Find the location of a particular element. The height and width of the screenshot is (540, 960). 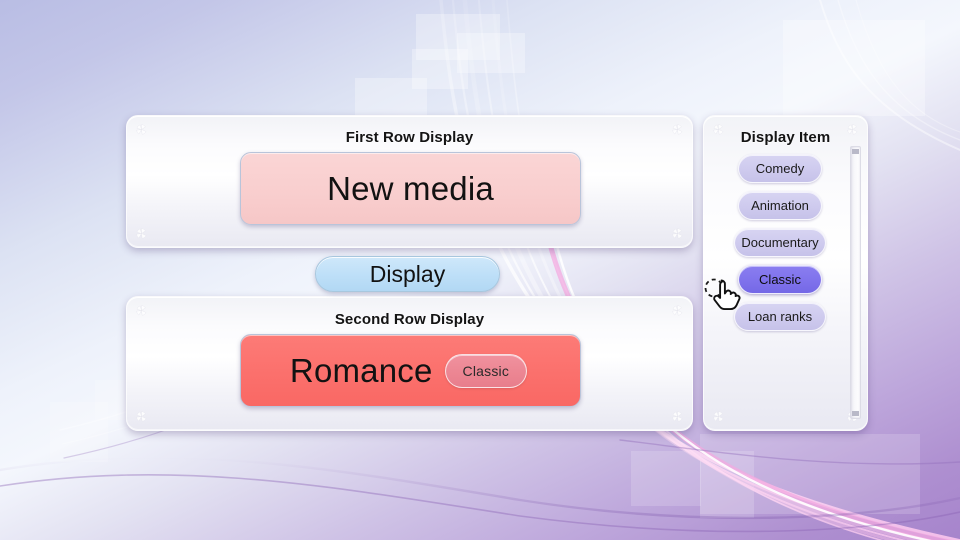

list-item-label: Loan ranks is located at coordinates (780, 316).